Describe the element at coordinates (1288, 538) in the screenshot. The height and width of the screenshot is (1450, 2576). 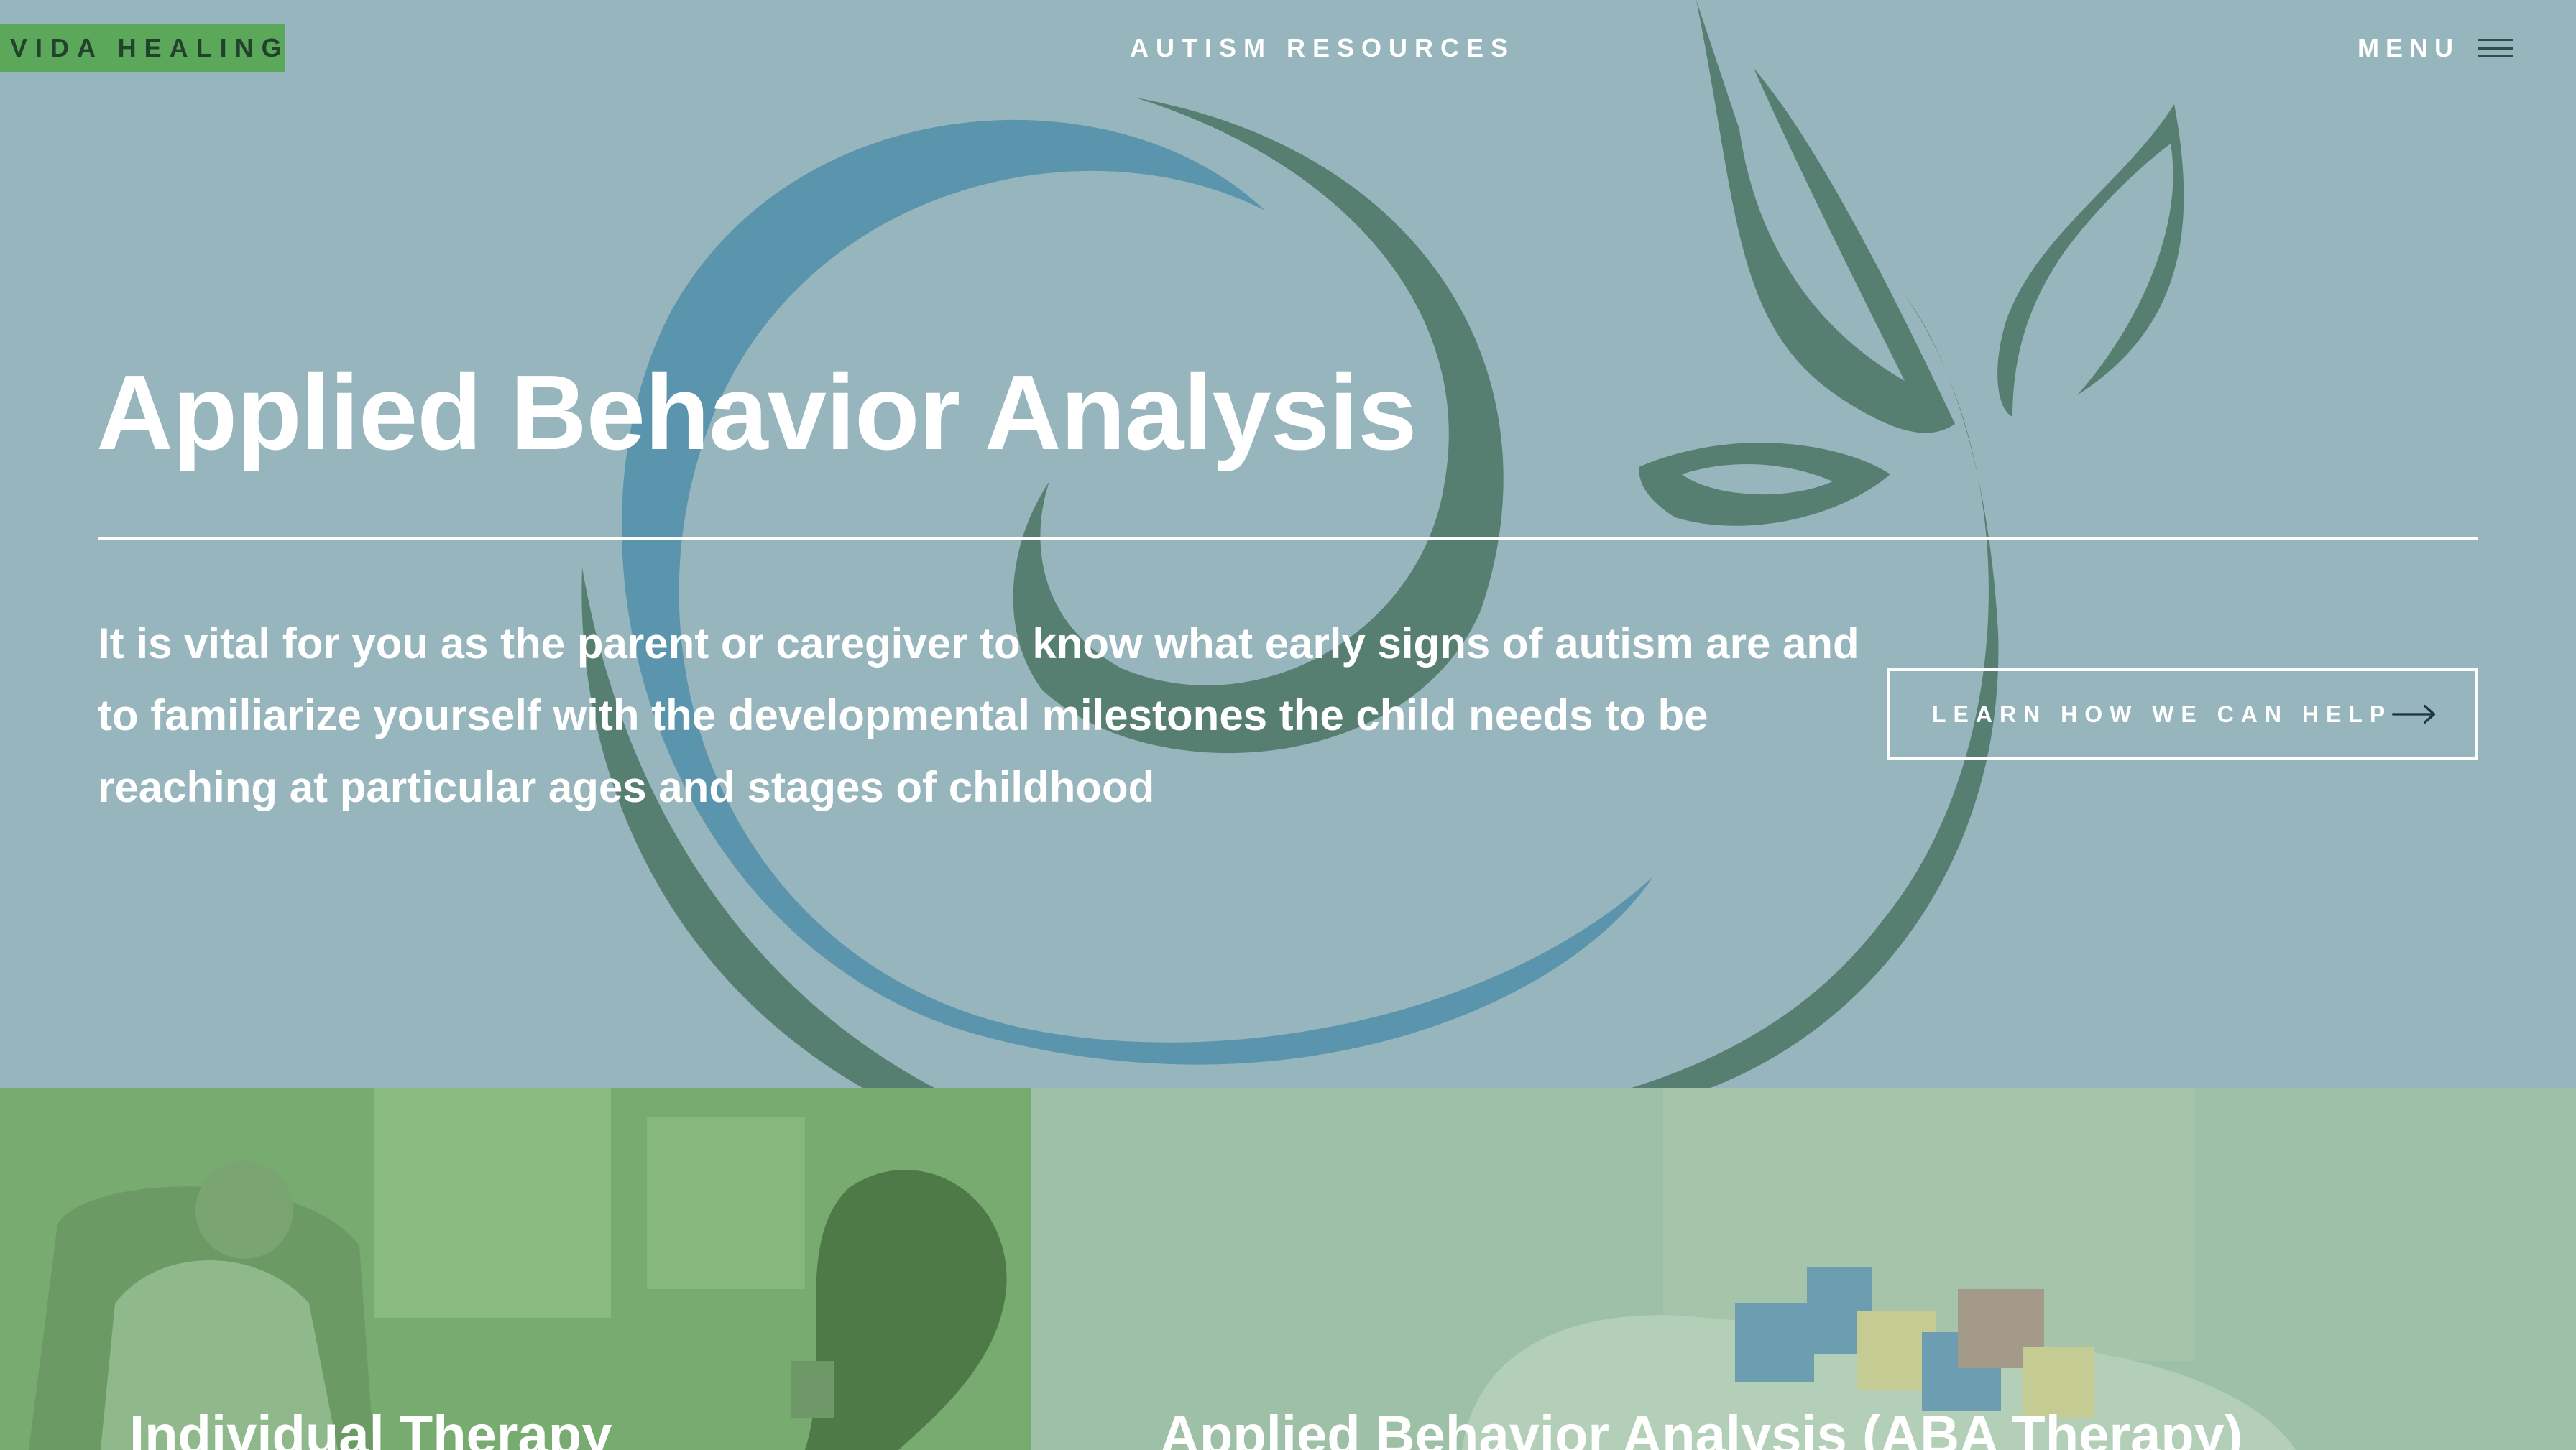
I see `title-divider` at that location.